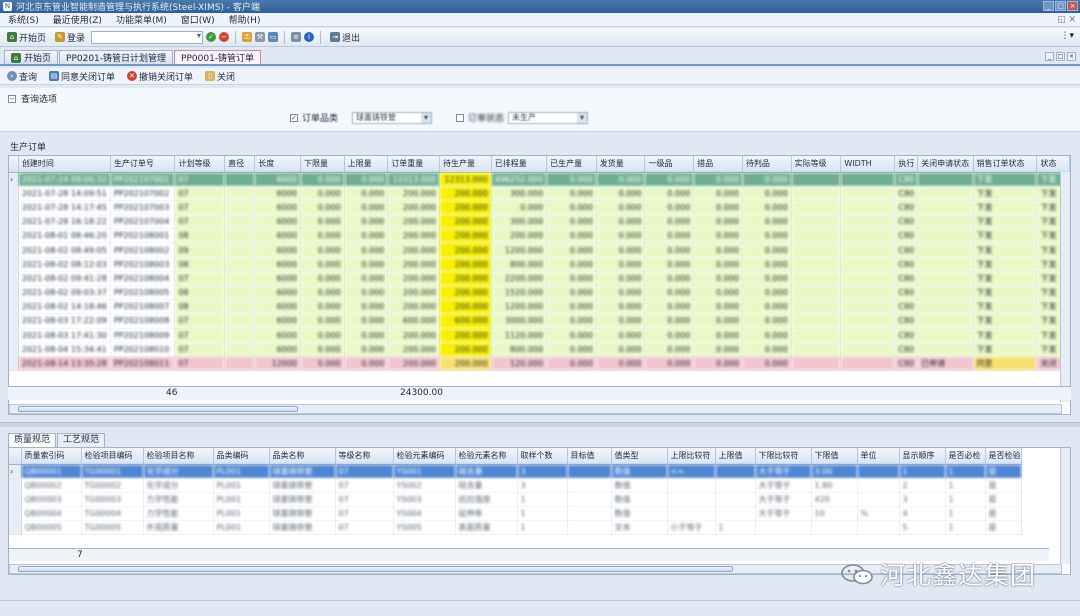  What do you see at coordinates (669, 164) in the screenshot?
I see `column-header: 一级品` at bounding box center [669, 164].